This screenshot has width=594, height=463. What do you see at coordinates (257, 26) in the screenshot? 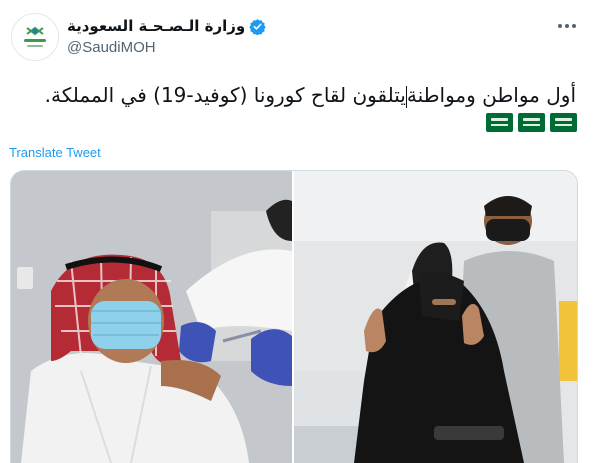
I see `verified-badge-icon` at bounding box center [257, 26].